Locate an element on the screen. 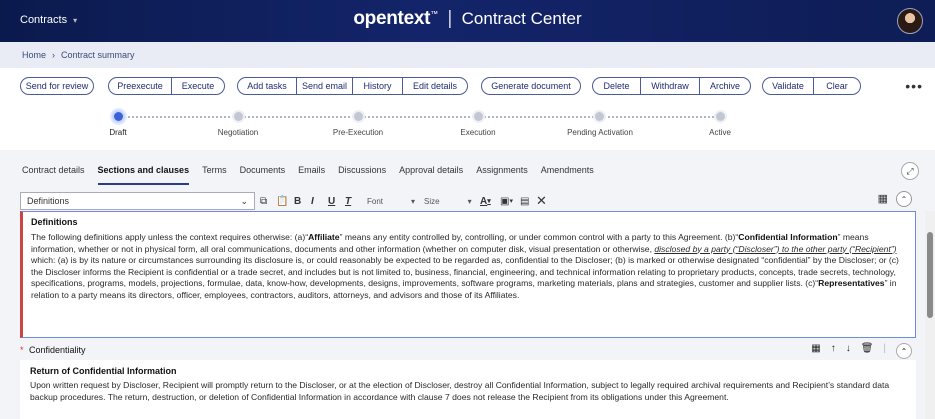  edit-details-button: Edit details is located at coordinates (435, 86).